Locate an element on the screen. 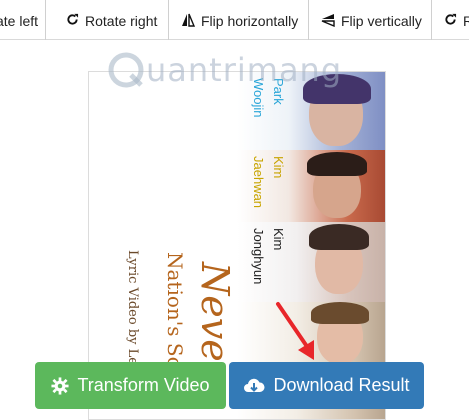 The width and height of the screenshot is (469, 420). cloud-download-icon is located at coordinates (254, 386).